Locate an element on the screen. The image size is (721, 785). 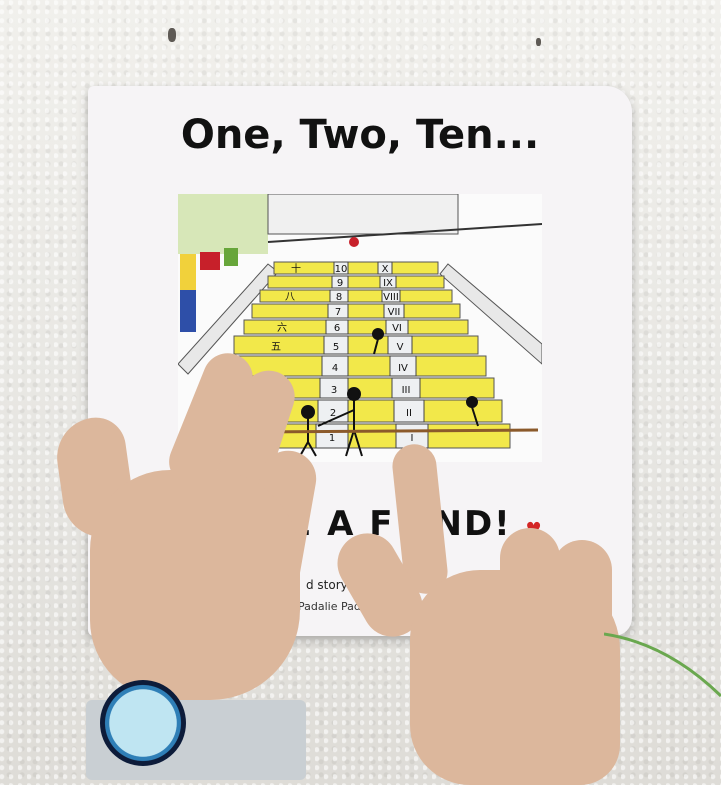
step-number: 10 is located at coordinates (341, 269).